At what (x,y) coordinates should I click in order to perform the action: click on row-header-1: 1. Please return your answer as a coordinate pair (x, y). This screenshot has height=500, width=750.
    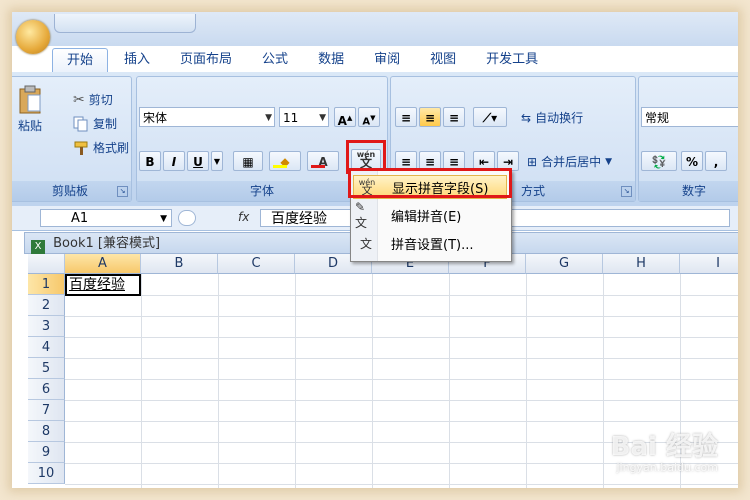
    Looking at the image, I should click on (46, 284).